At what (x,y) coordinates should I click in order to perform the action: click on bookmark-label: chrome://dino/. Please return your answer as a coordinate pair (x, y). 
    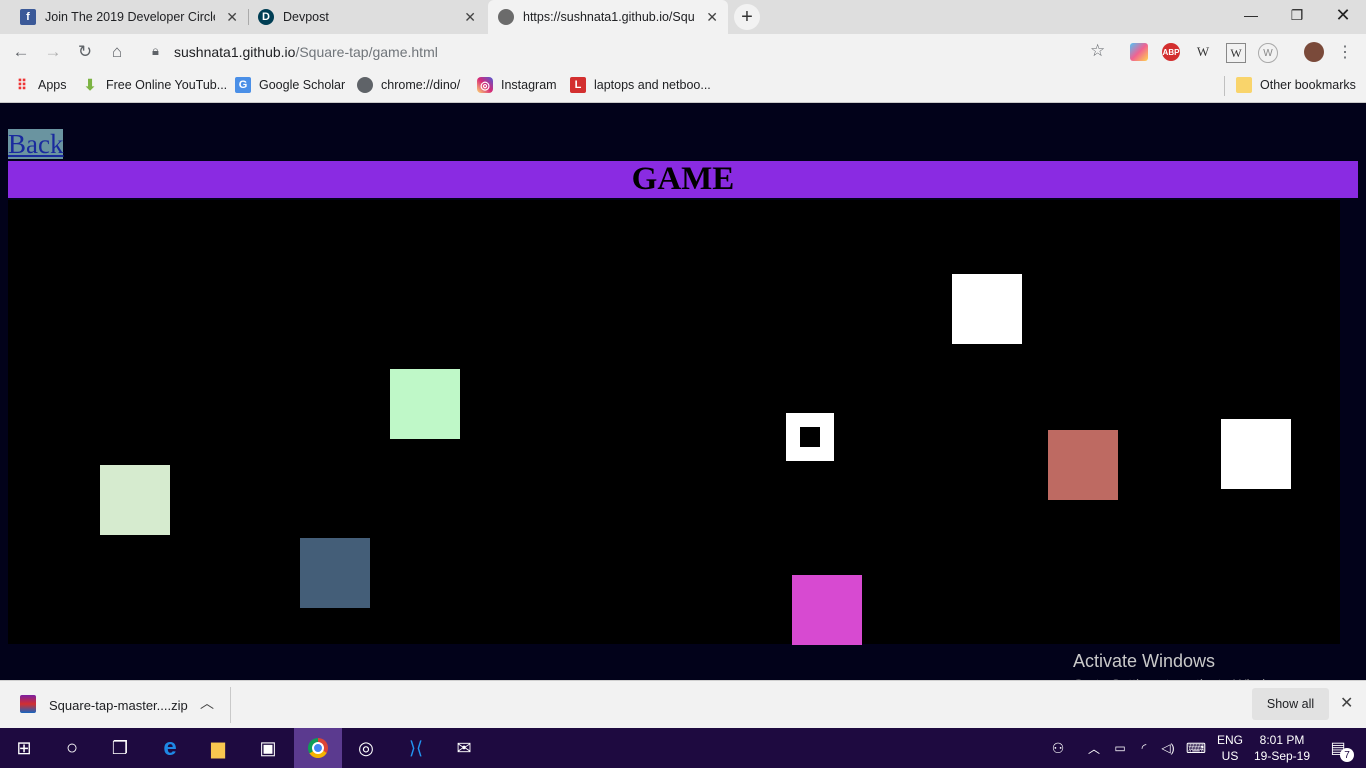
    Looking at the image, I should click on (421, 85).